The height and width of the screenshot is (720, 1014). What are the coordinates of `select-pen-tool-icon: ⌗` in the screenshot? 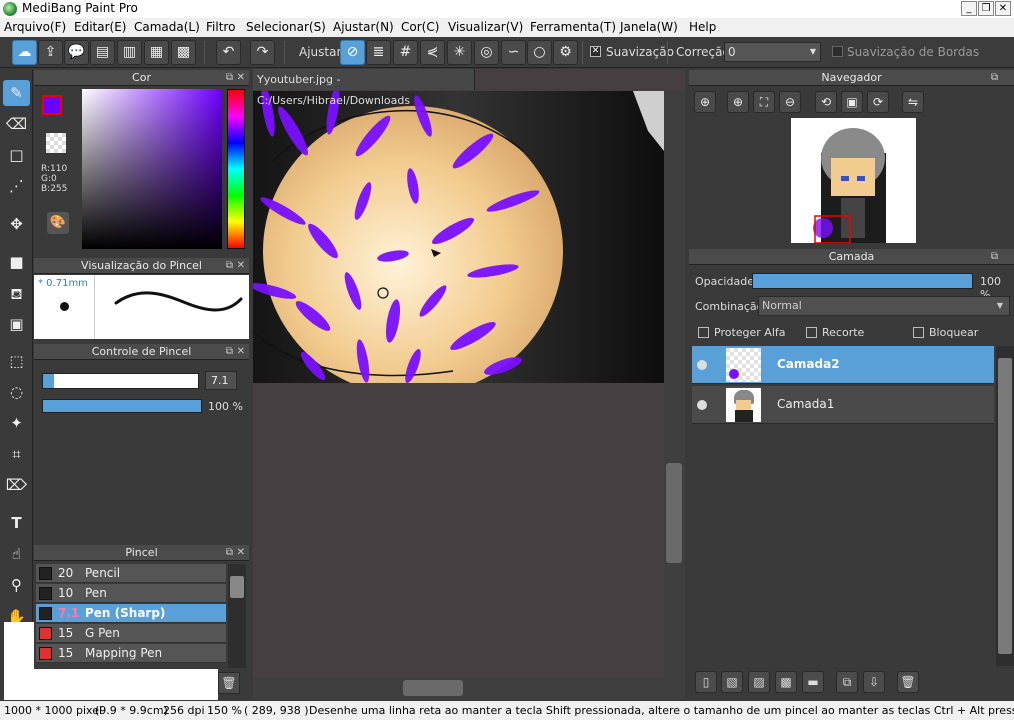 It's located at (16, 454).